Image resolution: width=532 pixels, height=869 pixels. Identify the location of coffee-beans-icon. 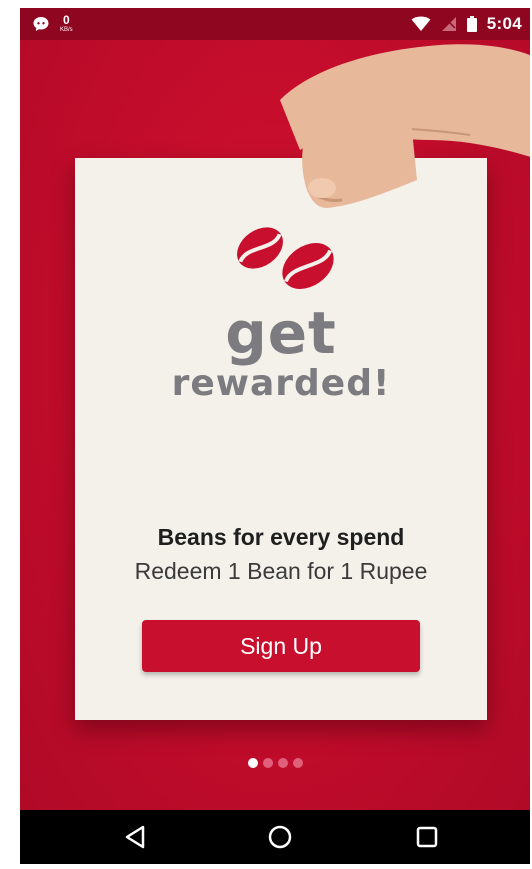
(285, 258).